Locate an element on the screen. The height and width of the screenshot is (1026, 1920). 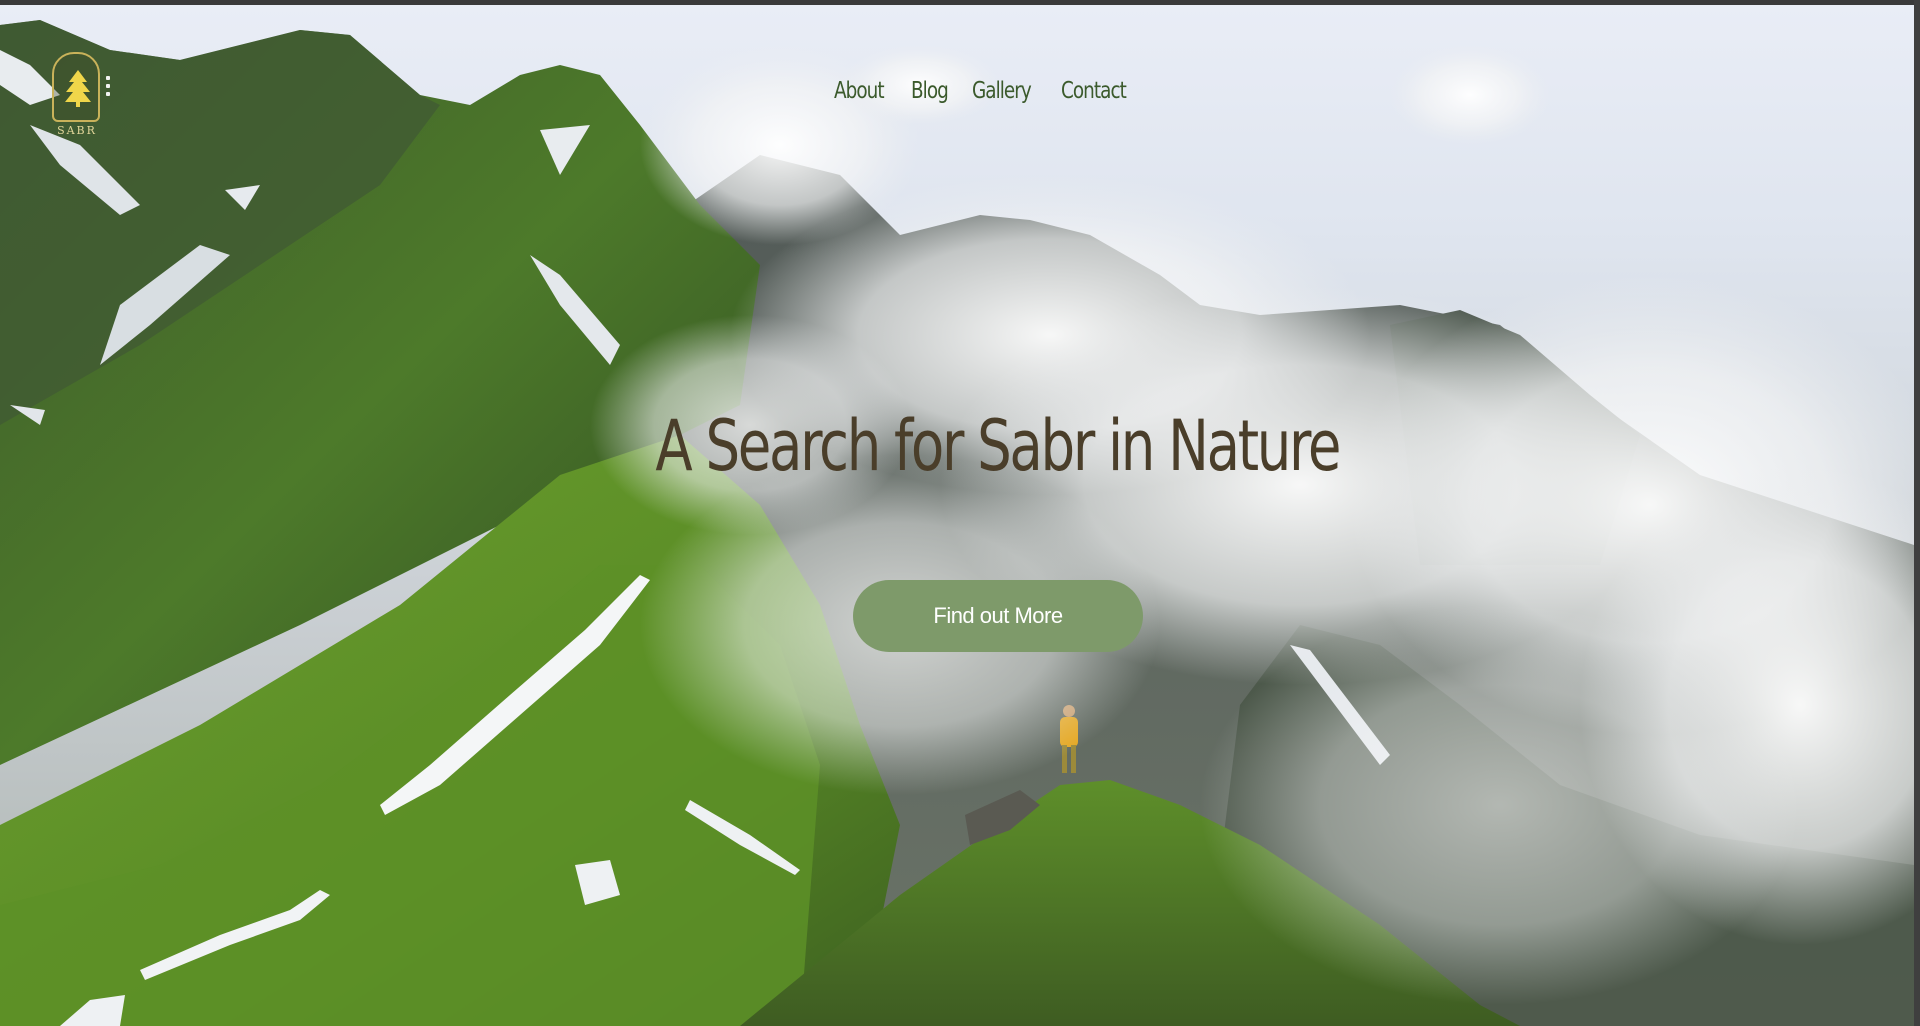
pine-tree-icon is located at coordinates (78, 88).